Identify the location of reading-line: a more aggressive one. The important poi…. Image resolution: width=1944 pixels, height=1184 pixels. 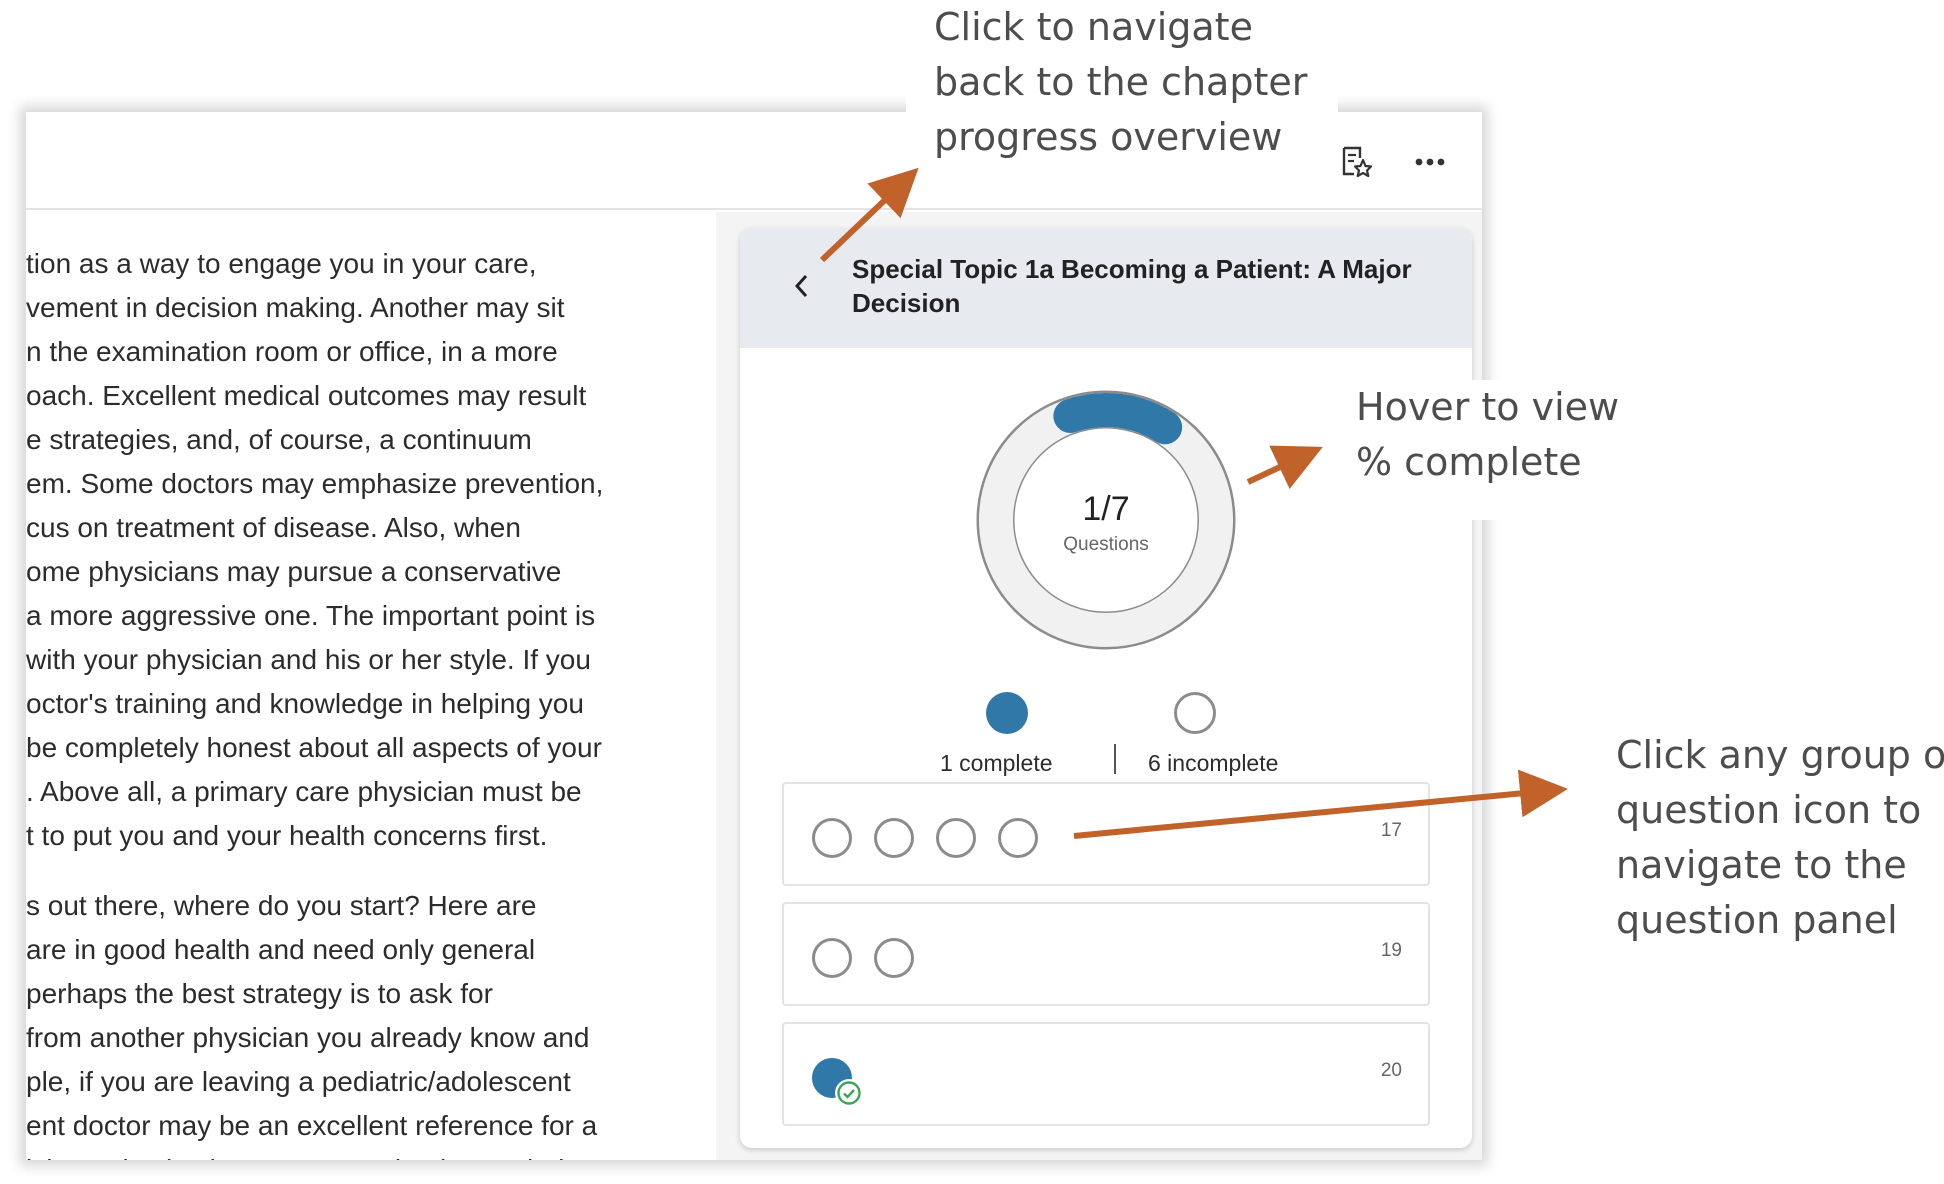
(311, 615).